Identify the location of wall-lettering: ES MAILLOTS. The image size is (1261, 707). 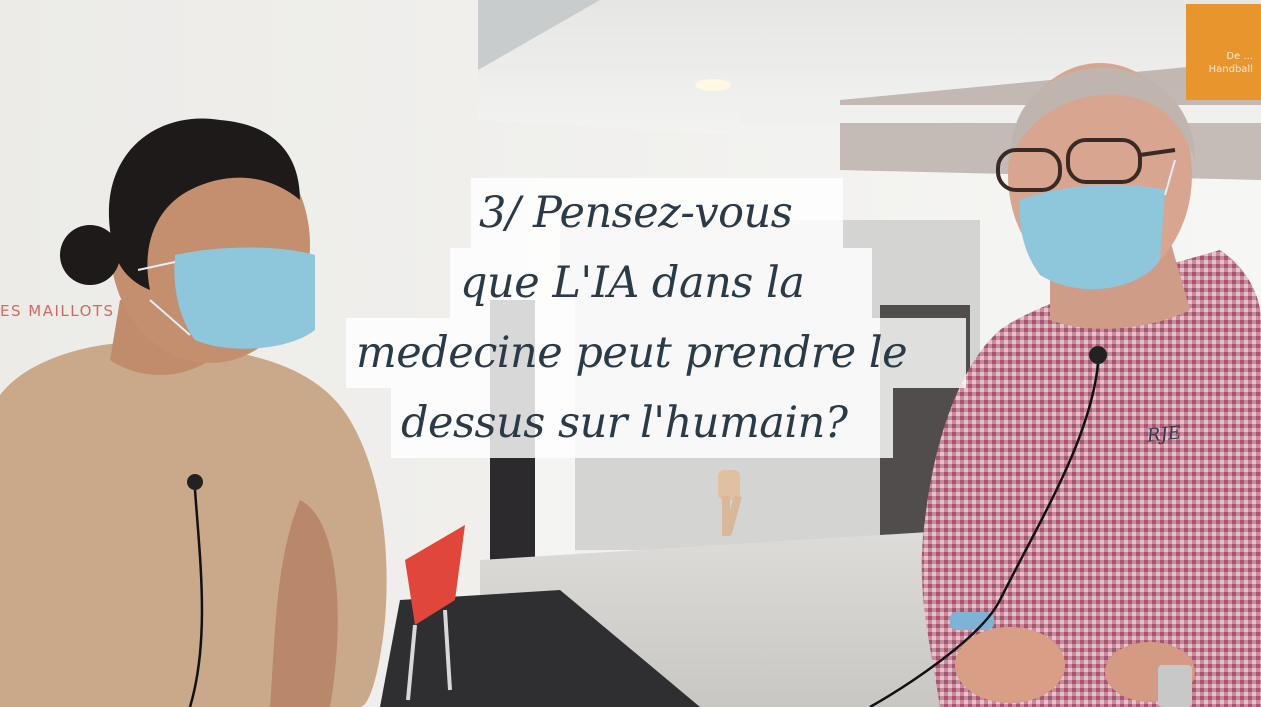
(57, 311).